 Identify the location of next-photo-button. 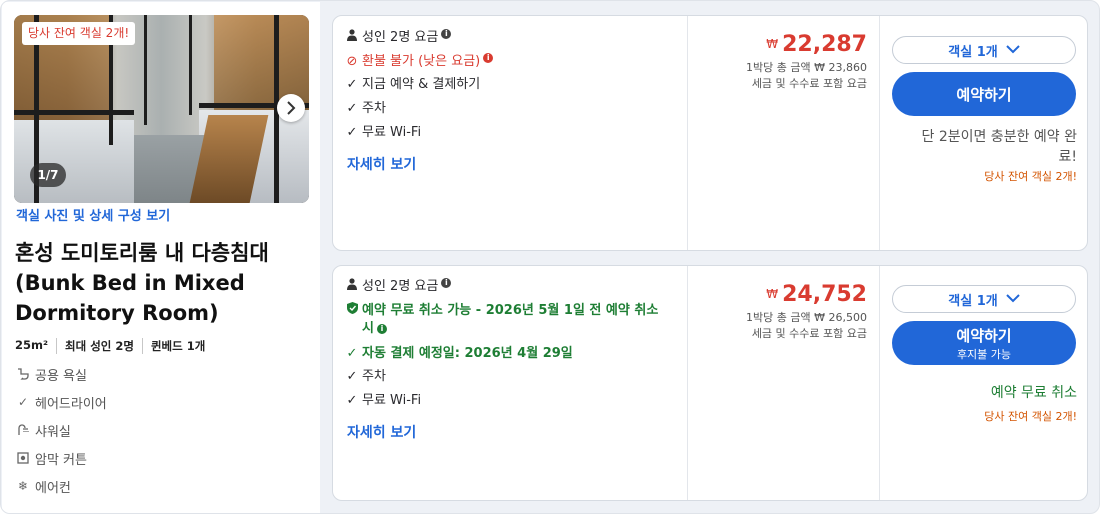
(291, 108).